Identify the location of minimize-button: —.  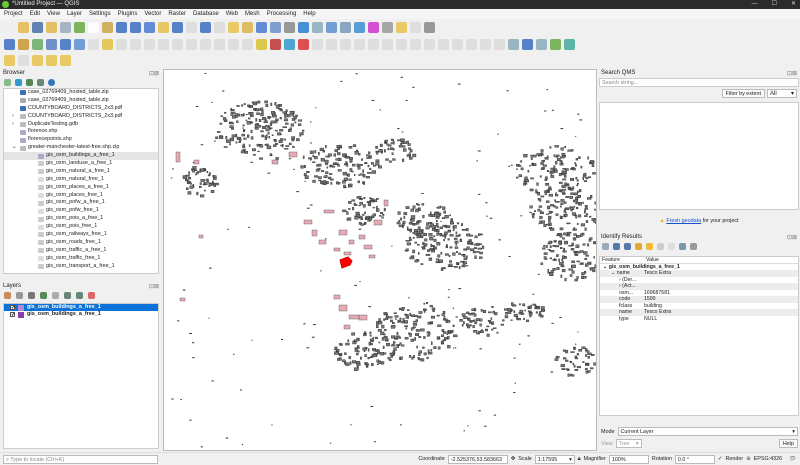
(755, 4).